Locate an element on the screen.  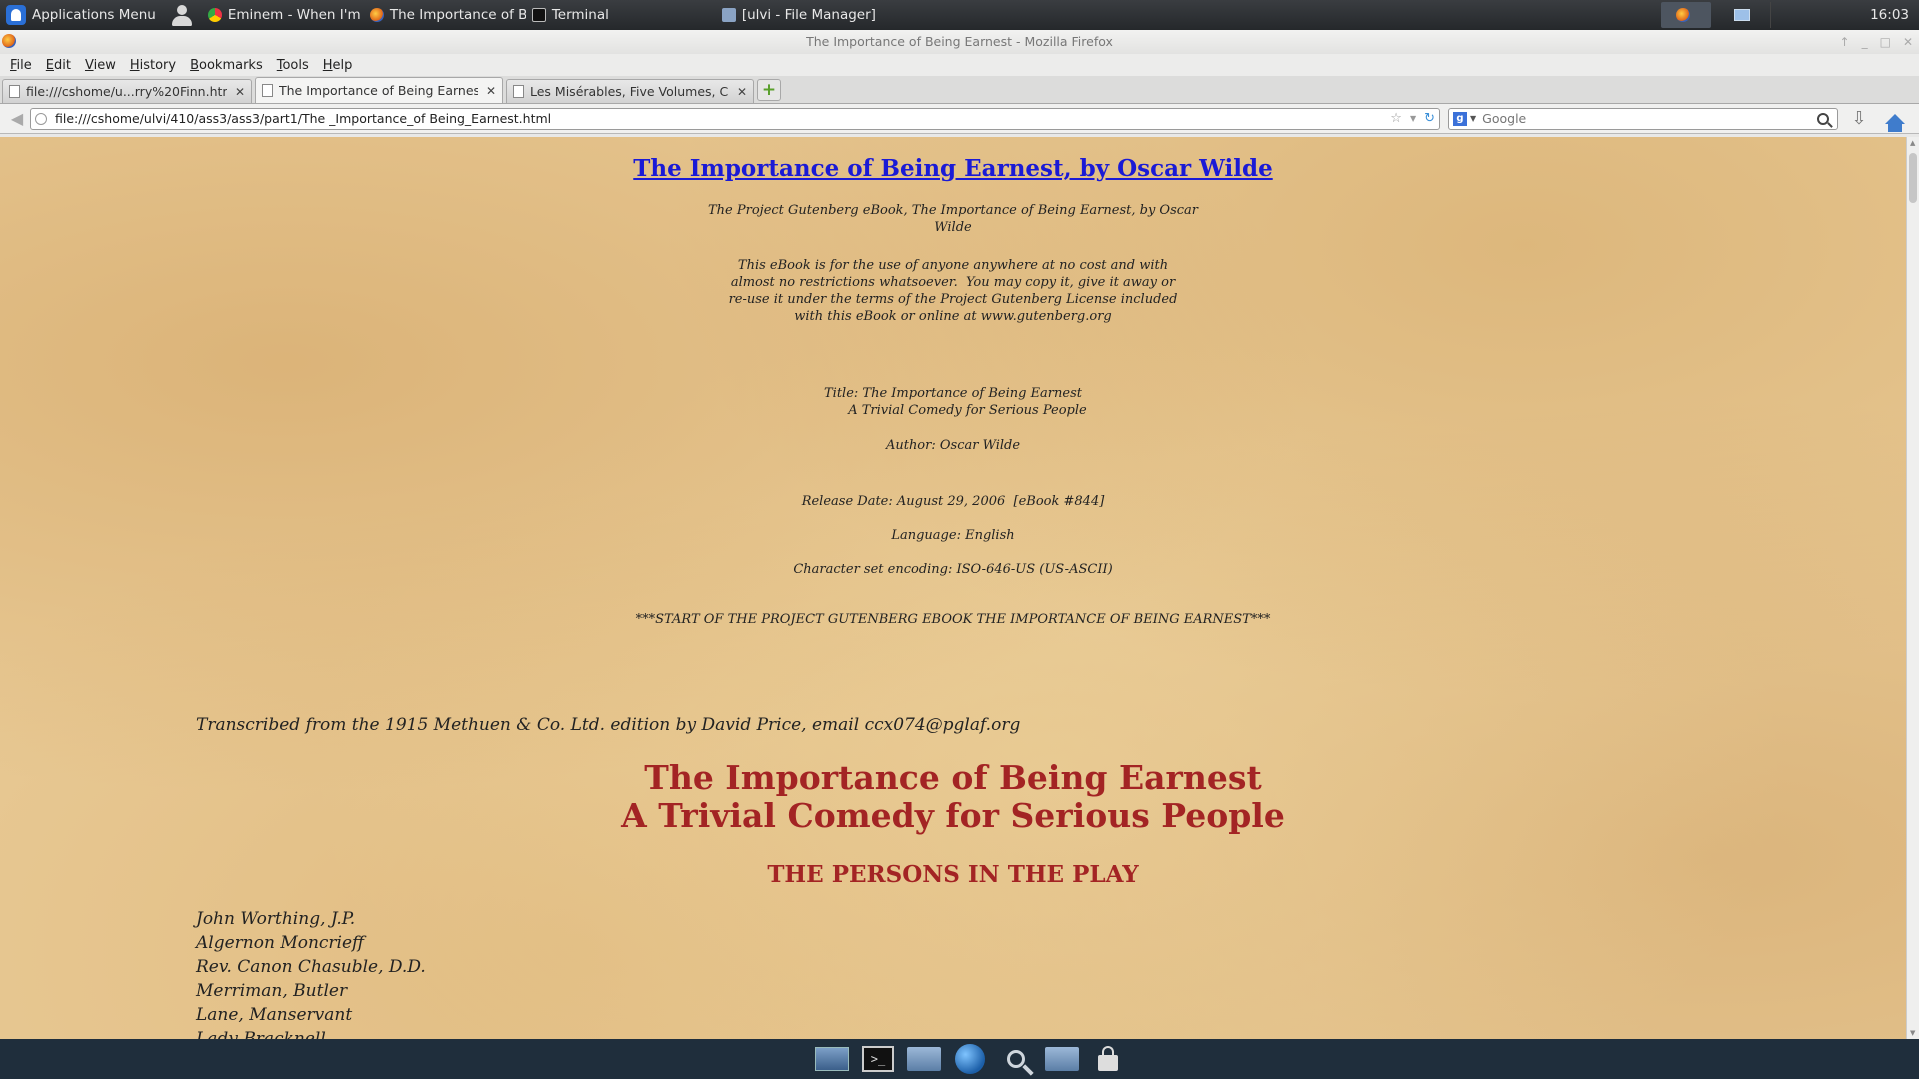
terminal-icon: >_ is located at coordinates (878, 1059).